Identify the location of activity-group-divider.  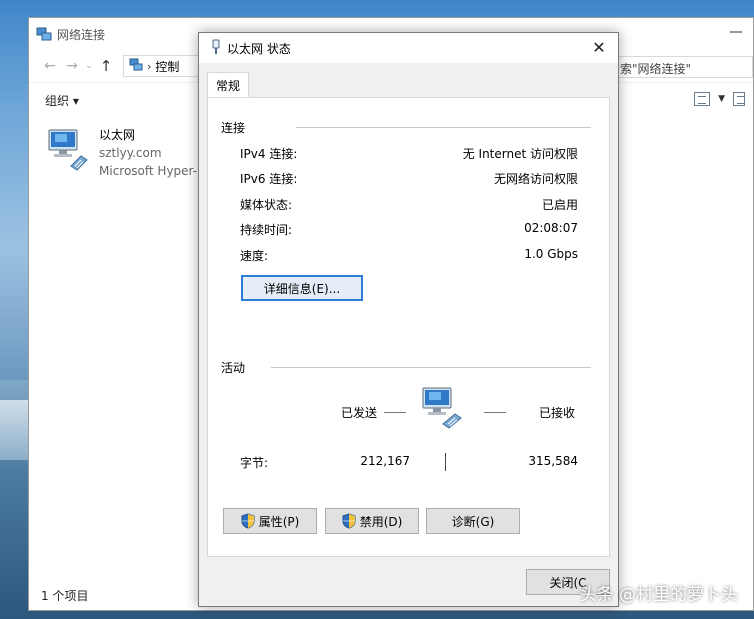
(431, 367).